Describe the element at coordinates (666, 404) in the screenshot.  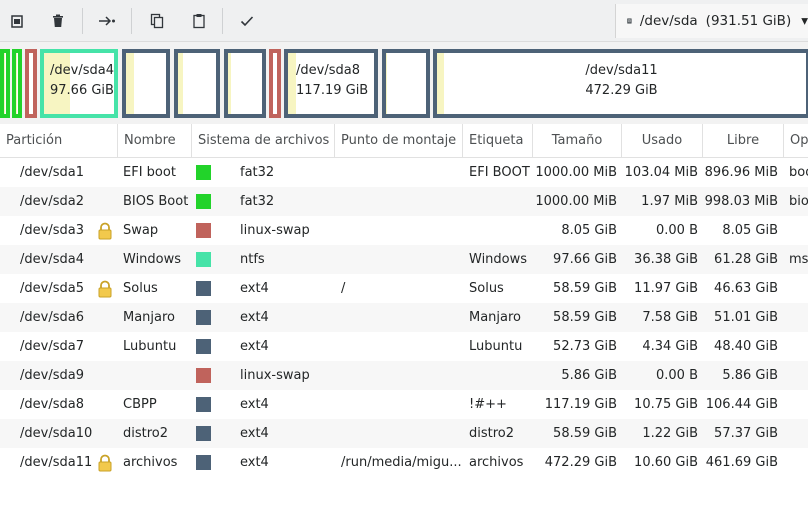
I see `used-cell: 10.75 GiB` at that location.